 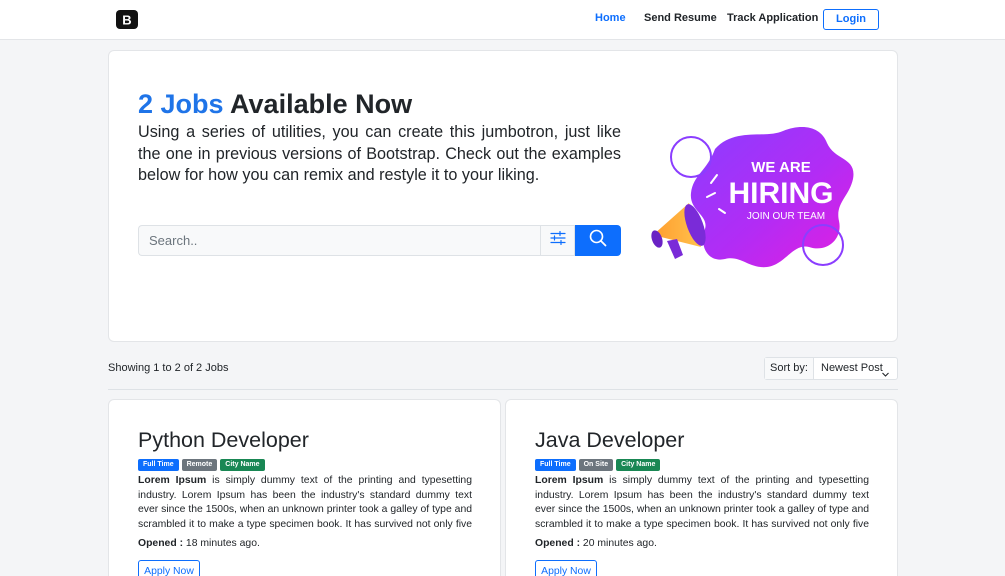 I want to click on job-badges: Full Time On Site City Name, so click(x=598, y=465).